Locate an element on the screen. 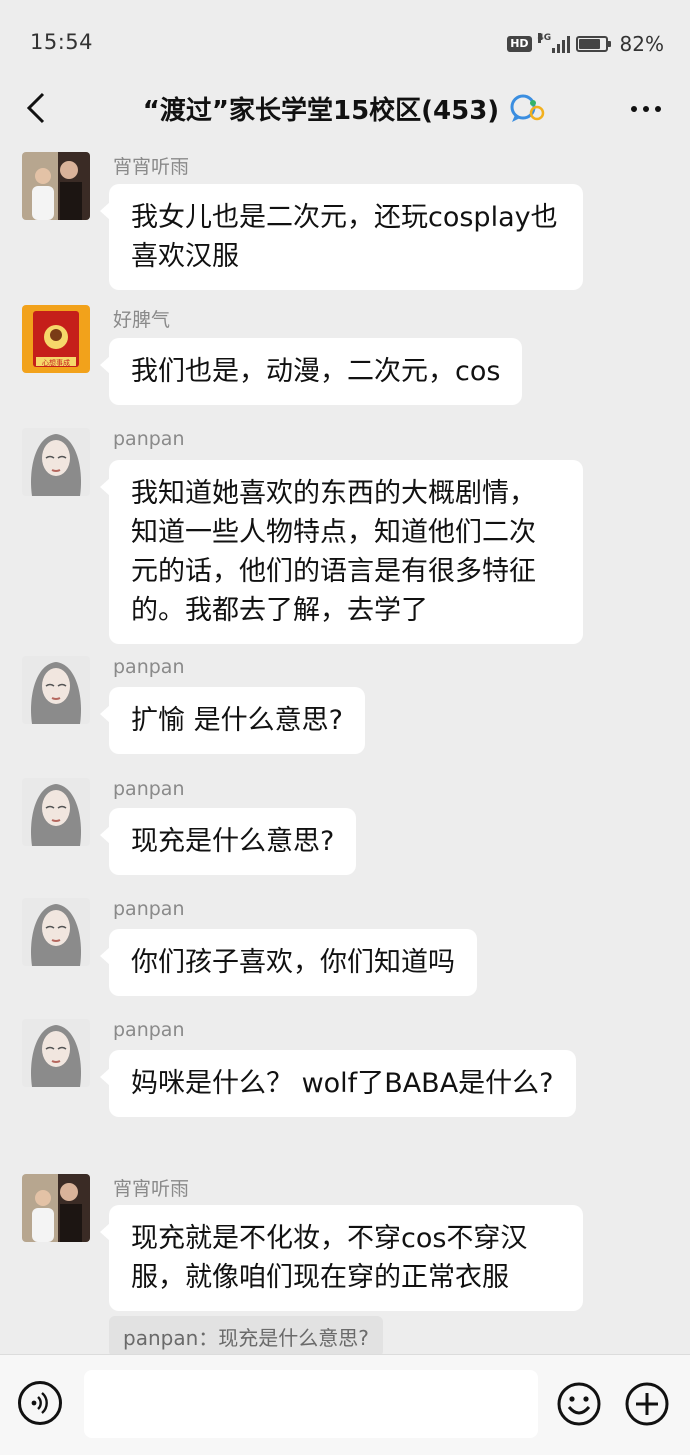  battery-icon is located at coordinates (593, 44).